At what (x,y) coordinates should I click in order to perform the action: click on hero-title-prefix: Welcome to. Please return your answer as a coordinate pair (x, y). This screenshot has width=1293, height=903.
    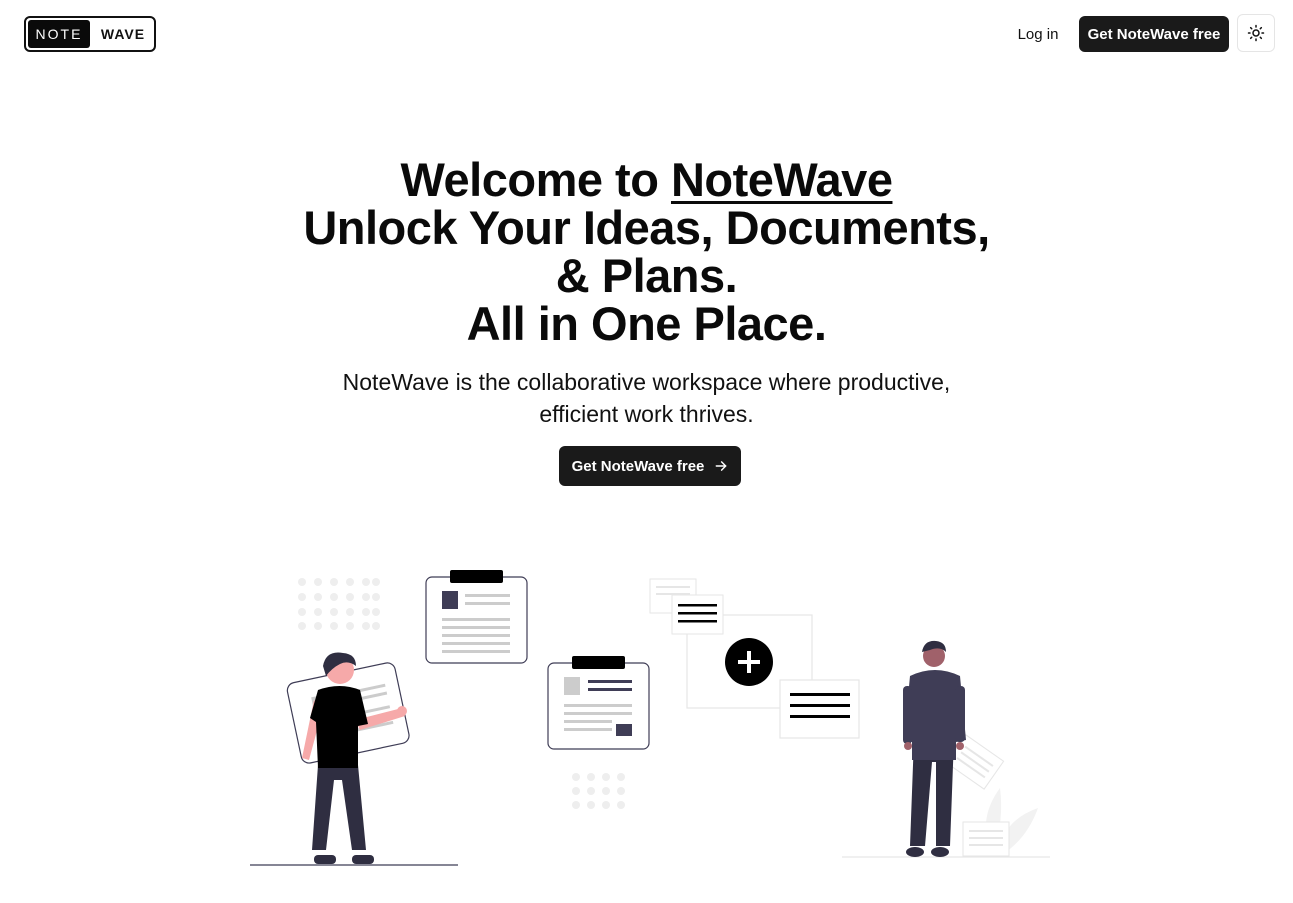
    Looking at the image, I should click on (535, 179).